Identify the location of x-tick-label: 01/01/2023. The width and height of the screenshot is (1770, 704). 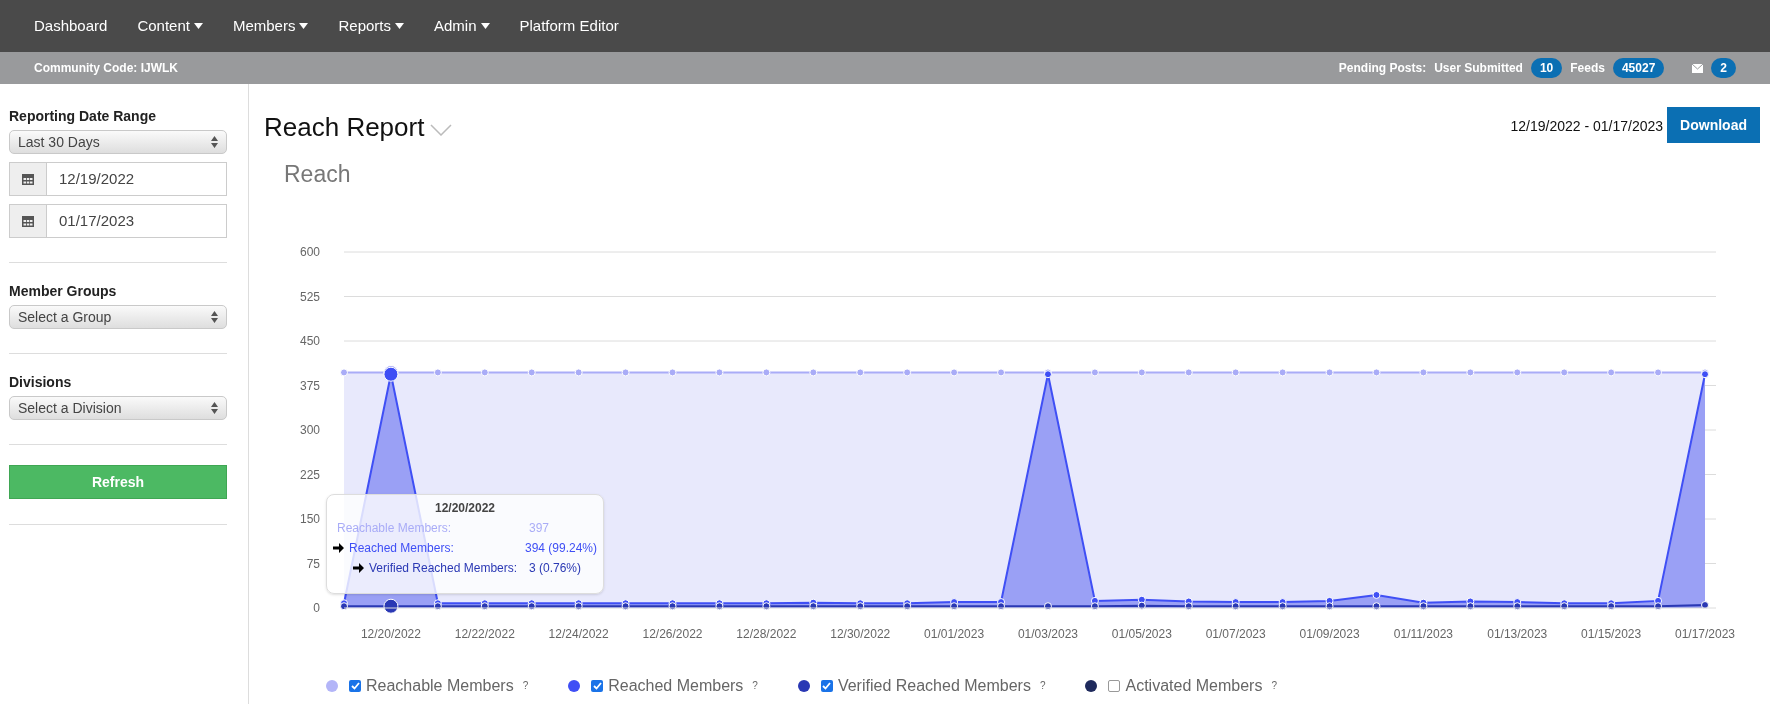
(954, 633).